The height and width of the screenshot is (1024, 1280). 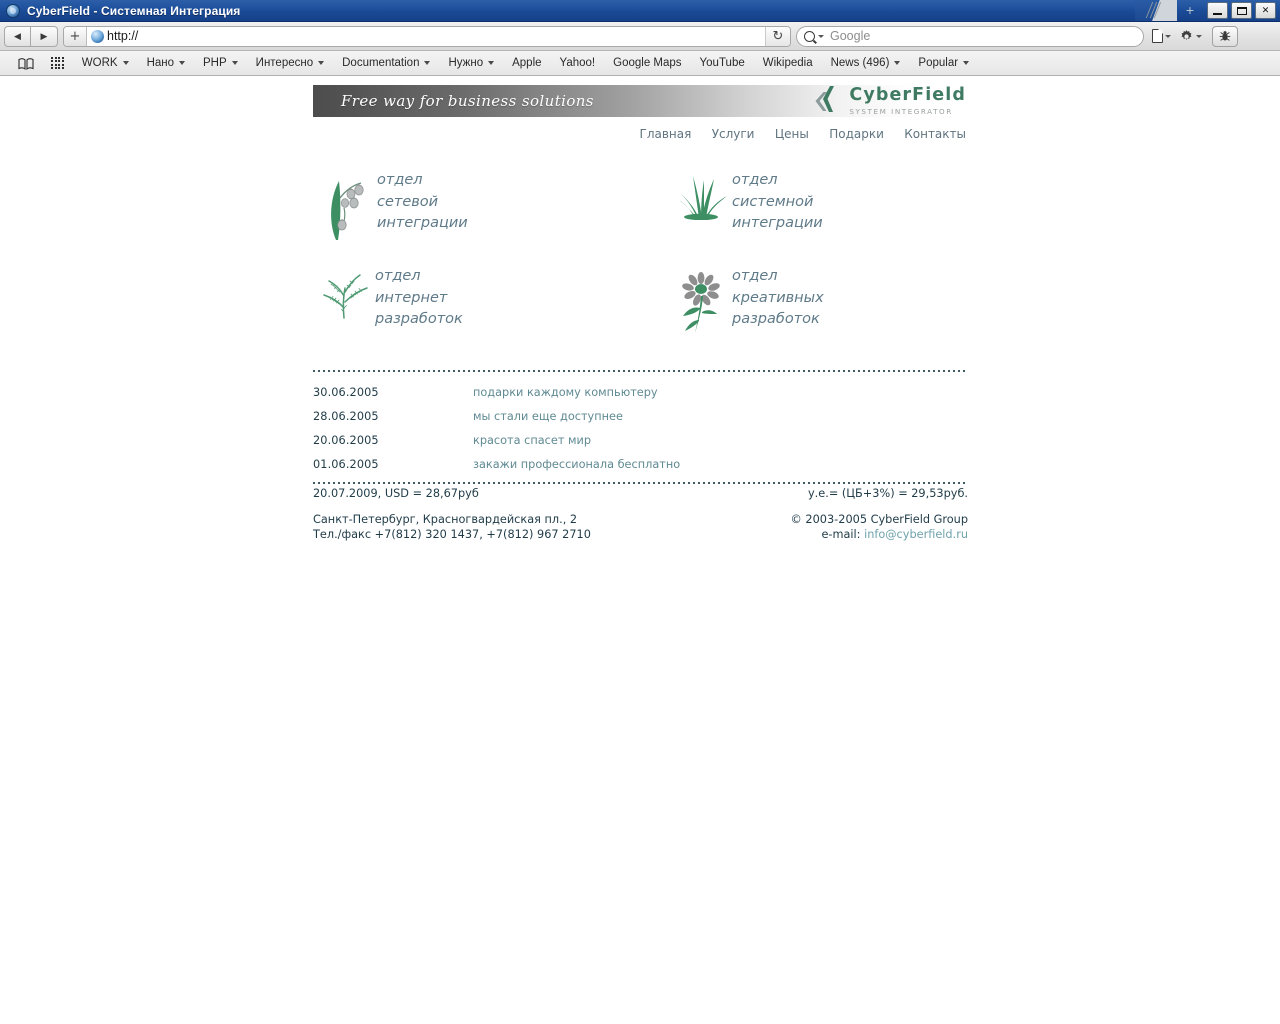 I want to click on logo-wordmark: CyberField SYSTEM INTEGRATOR, so click(x=907, y=99).